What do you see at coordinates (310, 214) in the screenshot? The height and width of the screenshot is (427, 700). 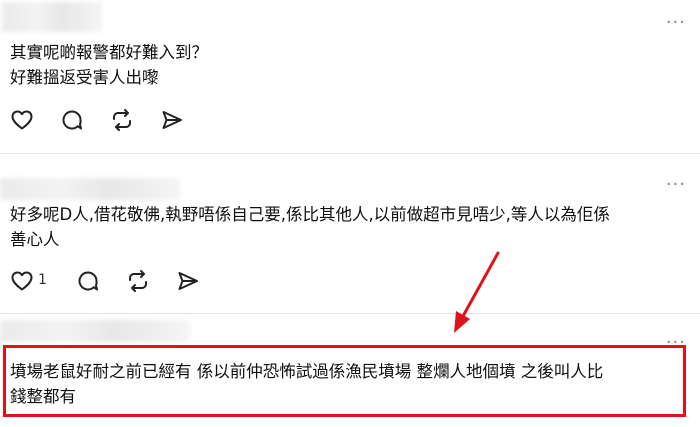 I see `post-text-line: 好多呢D人,借花敬佛,執野唔係自己要,係比其他人,以前做超市見唔少,等人以為佢係` at bounding box center [310, 214].